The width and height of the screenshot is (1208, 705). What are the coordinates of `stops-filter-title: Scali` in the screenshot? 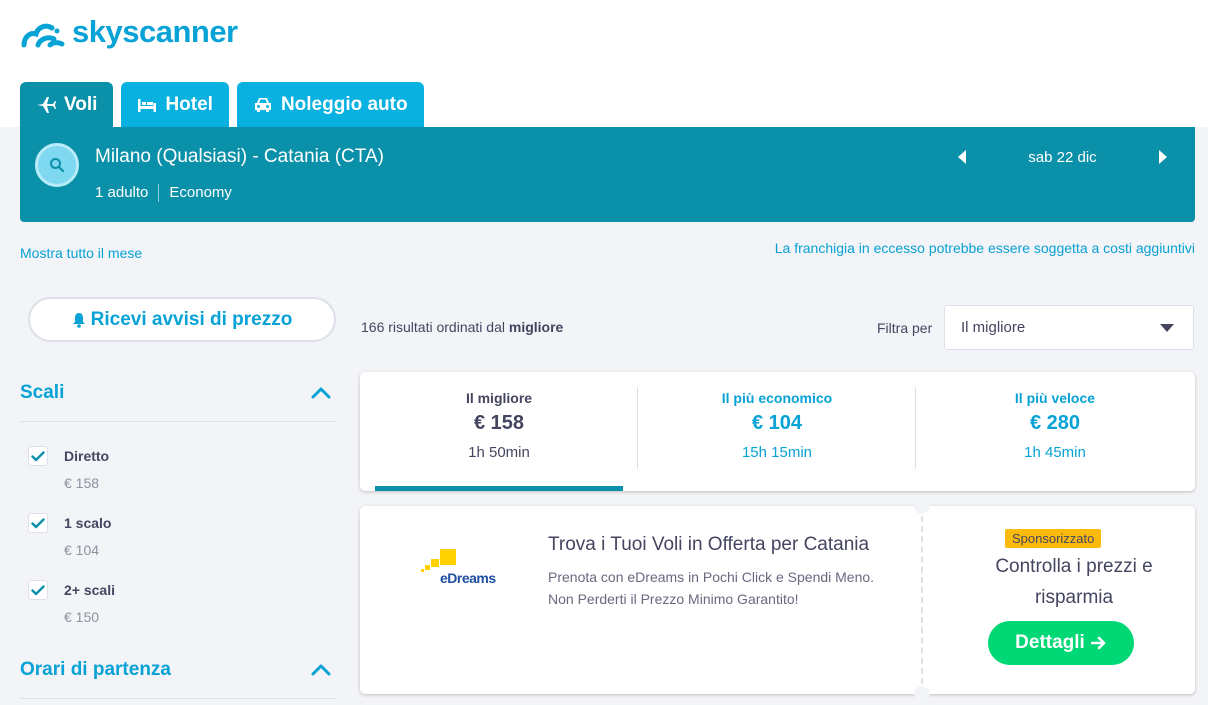 It's located at (42, 392).